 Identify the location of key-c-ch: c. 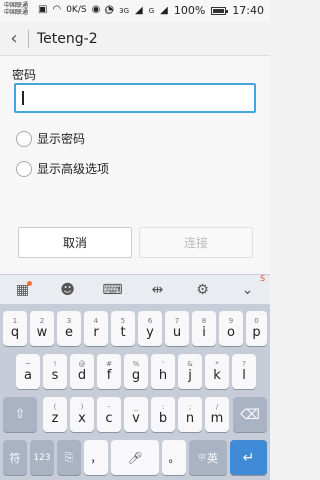
(109, 418).